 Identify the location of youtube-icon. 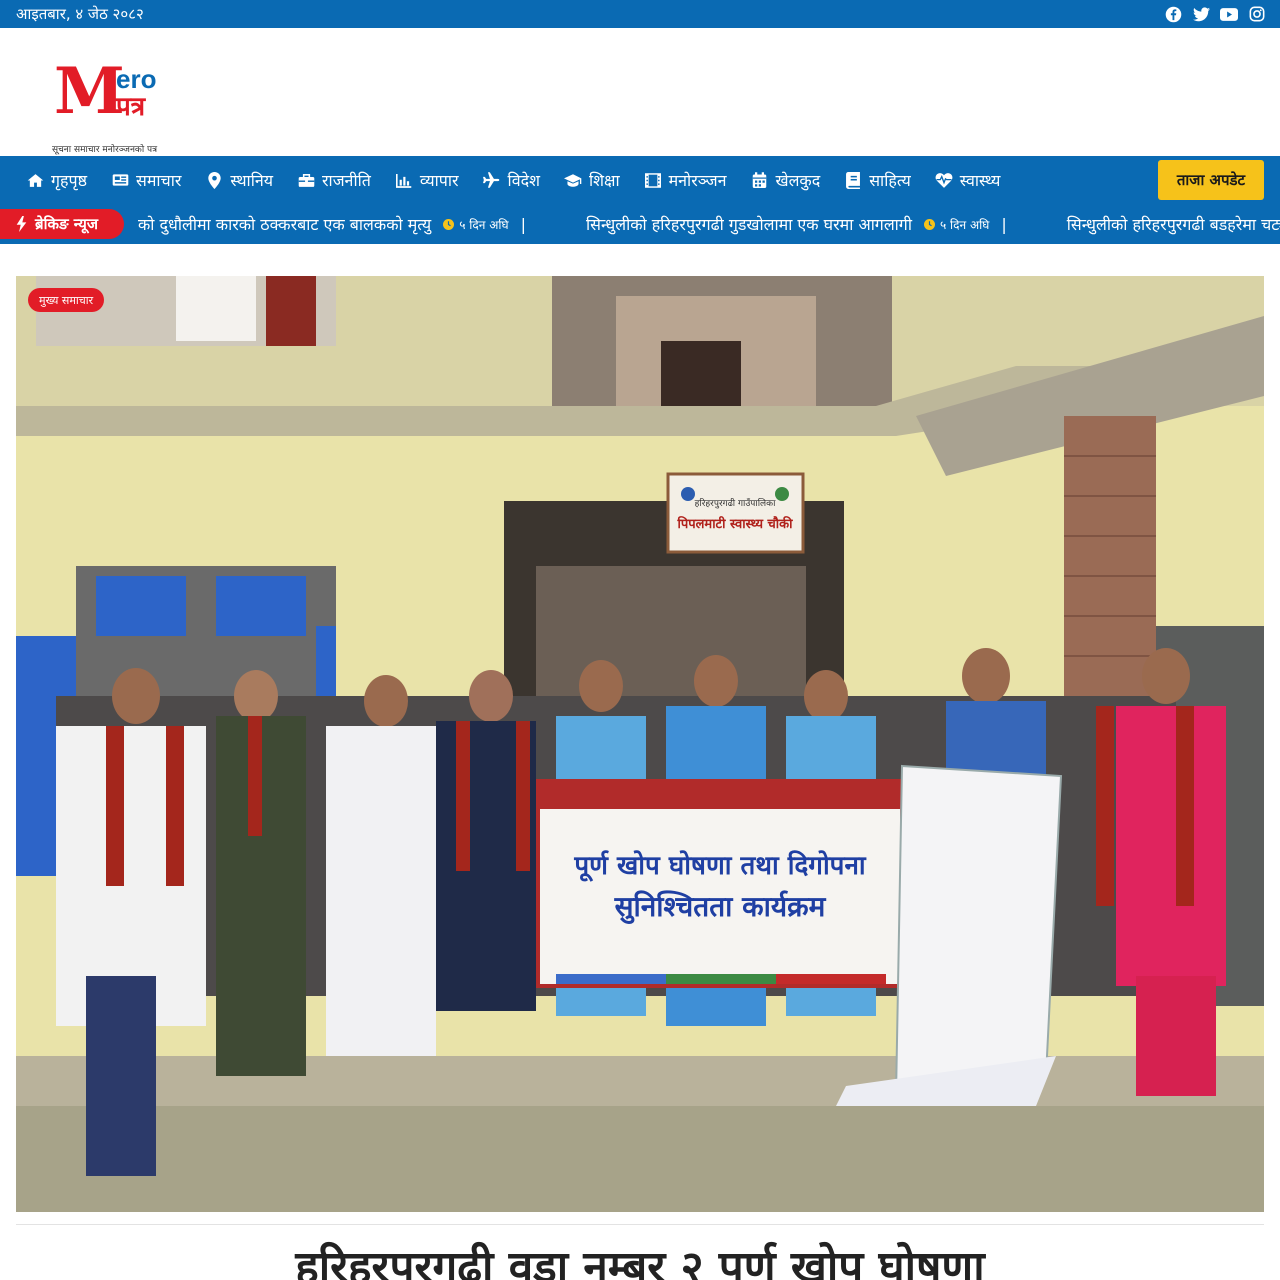
(1229, 14).